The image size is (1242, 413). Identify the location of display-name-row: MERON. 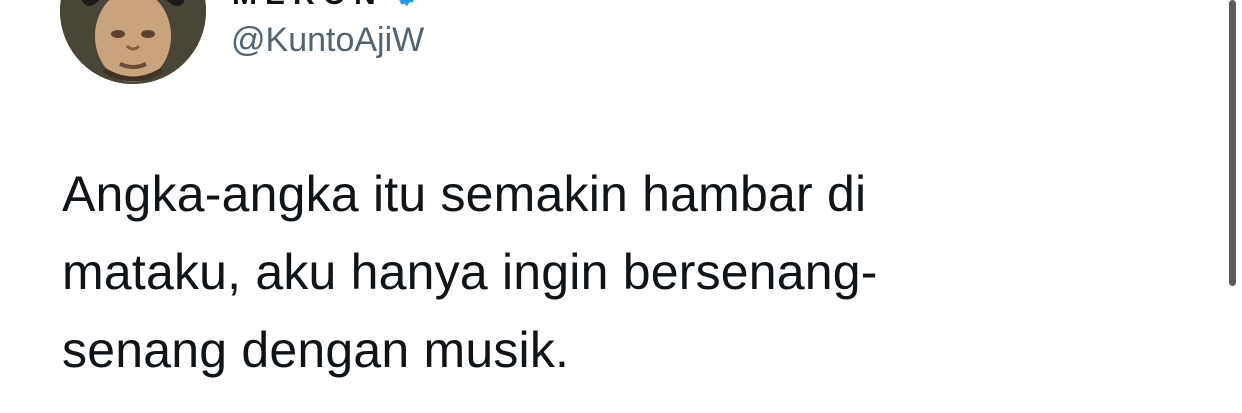
(326, 5).